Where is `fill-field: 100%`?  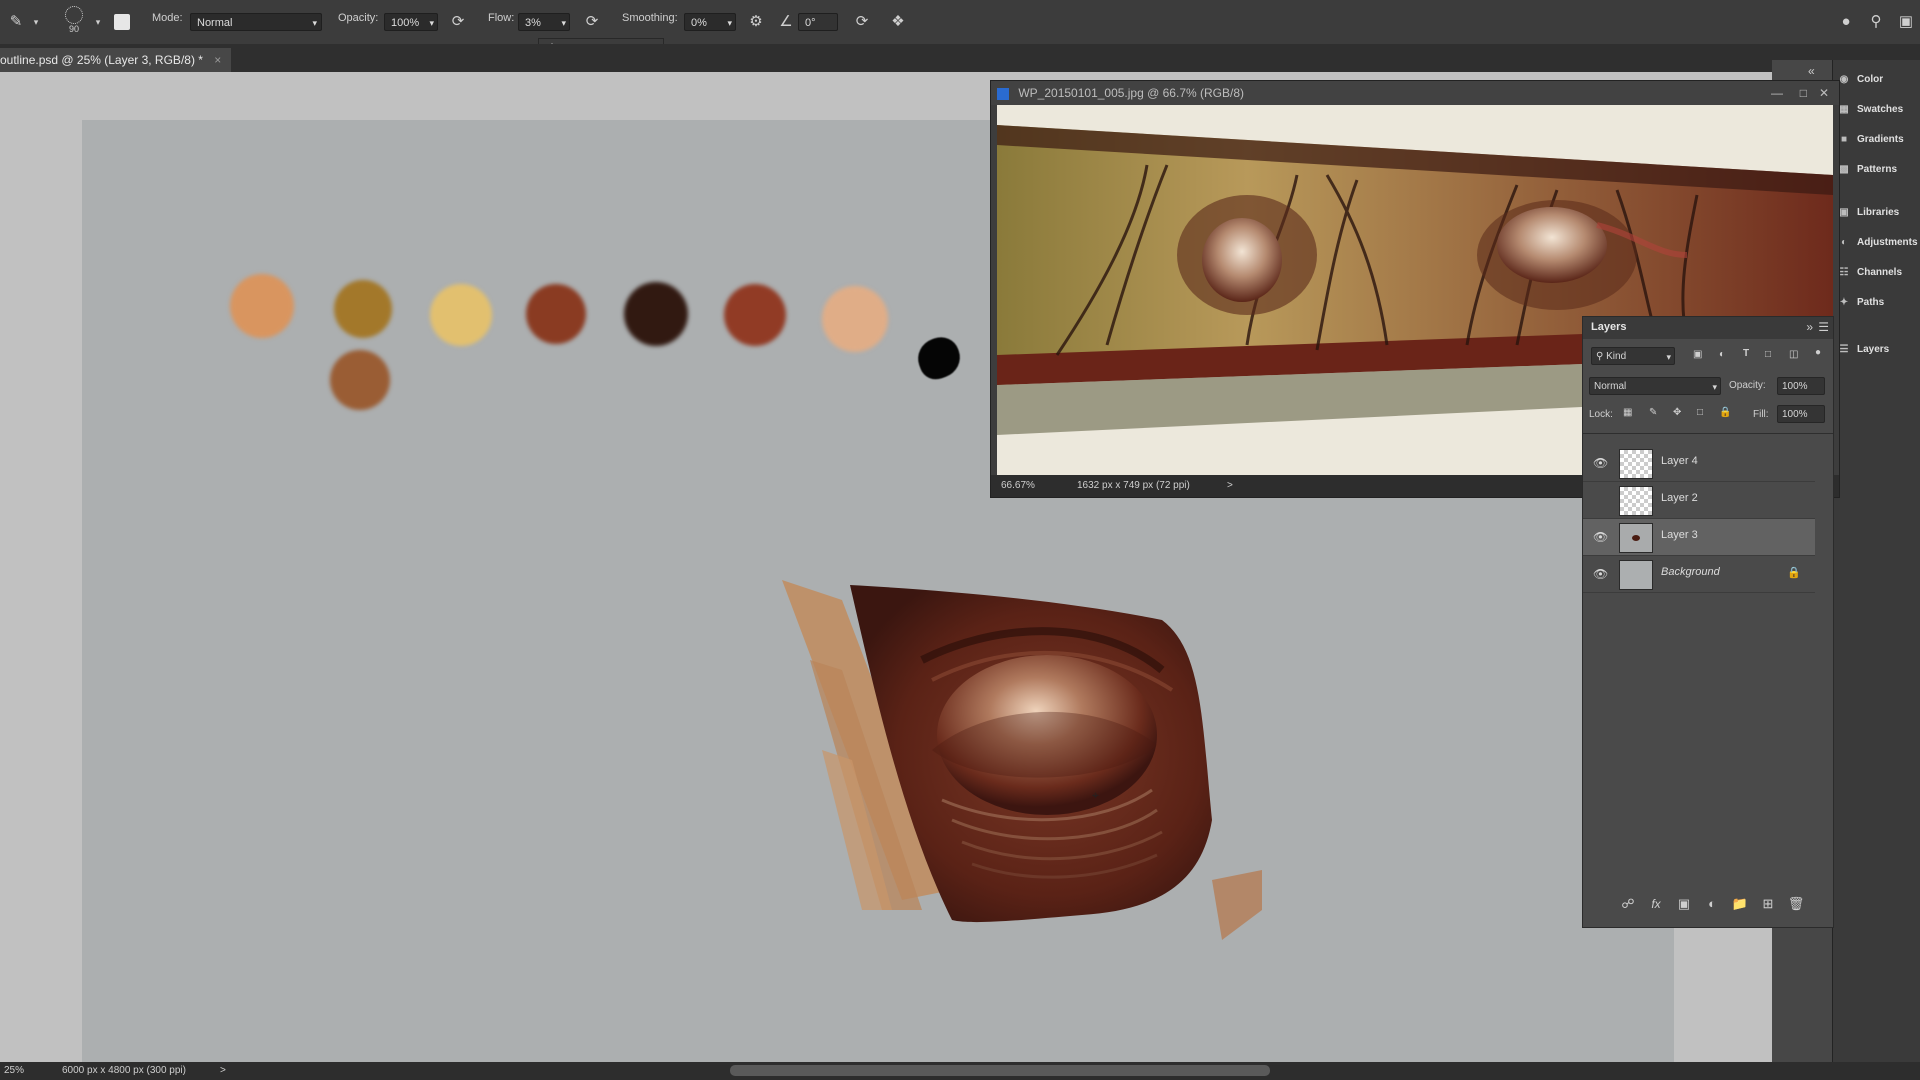
fill-field: 100% is located at coordinates (1801, 414).